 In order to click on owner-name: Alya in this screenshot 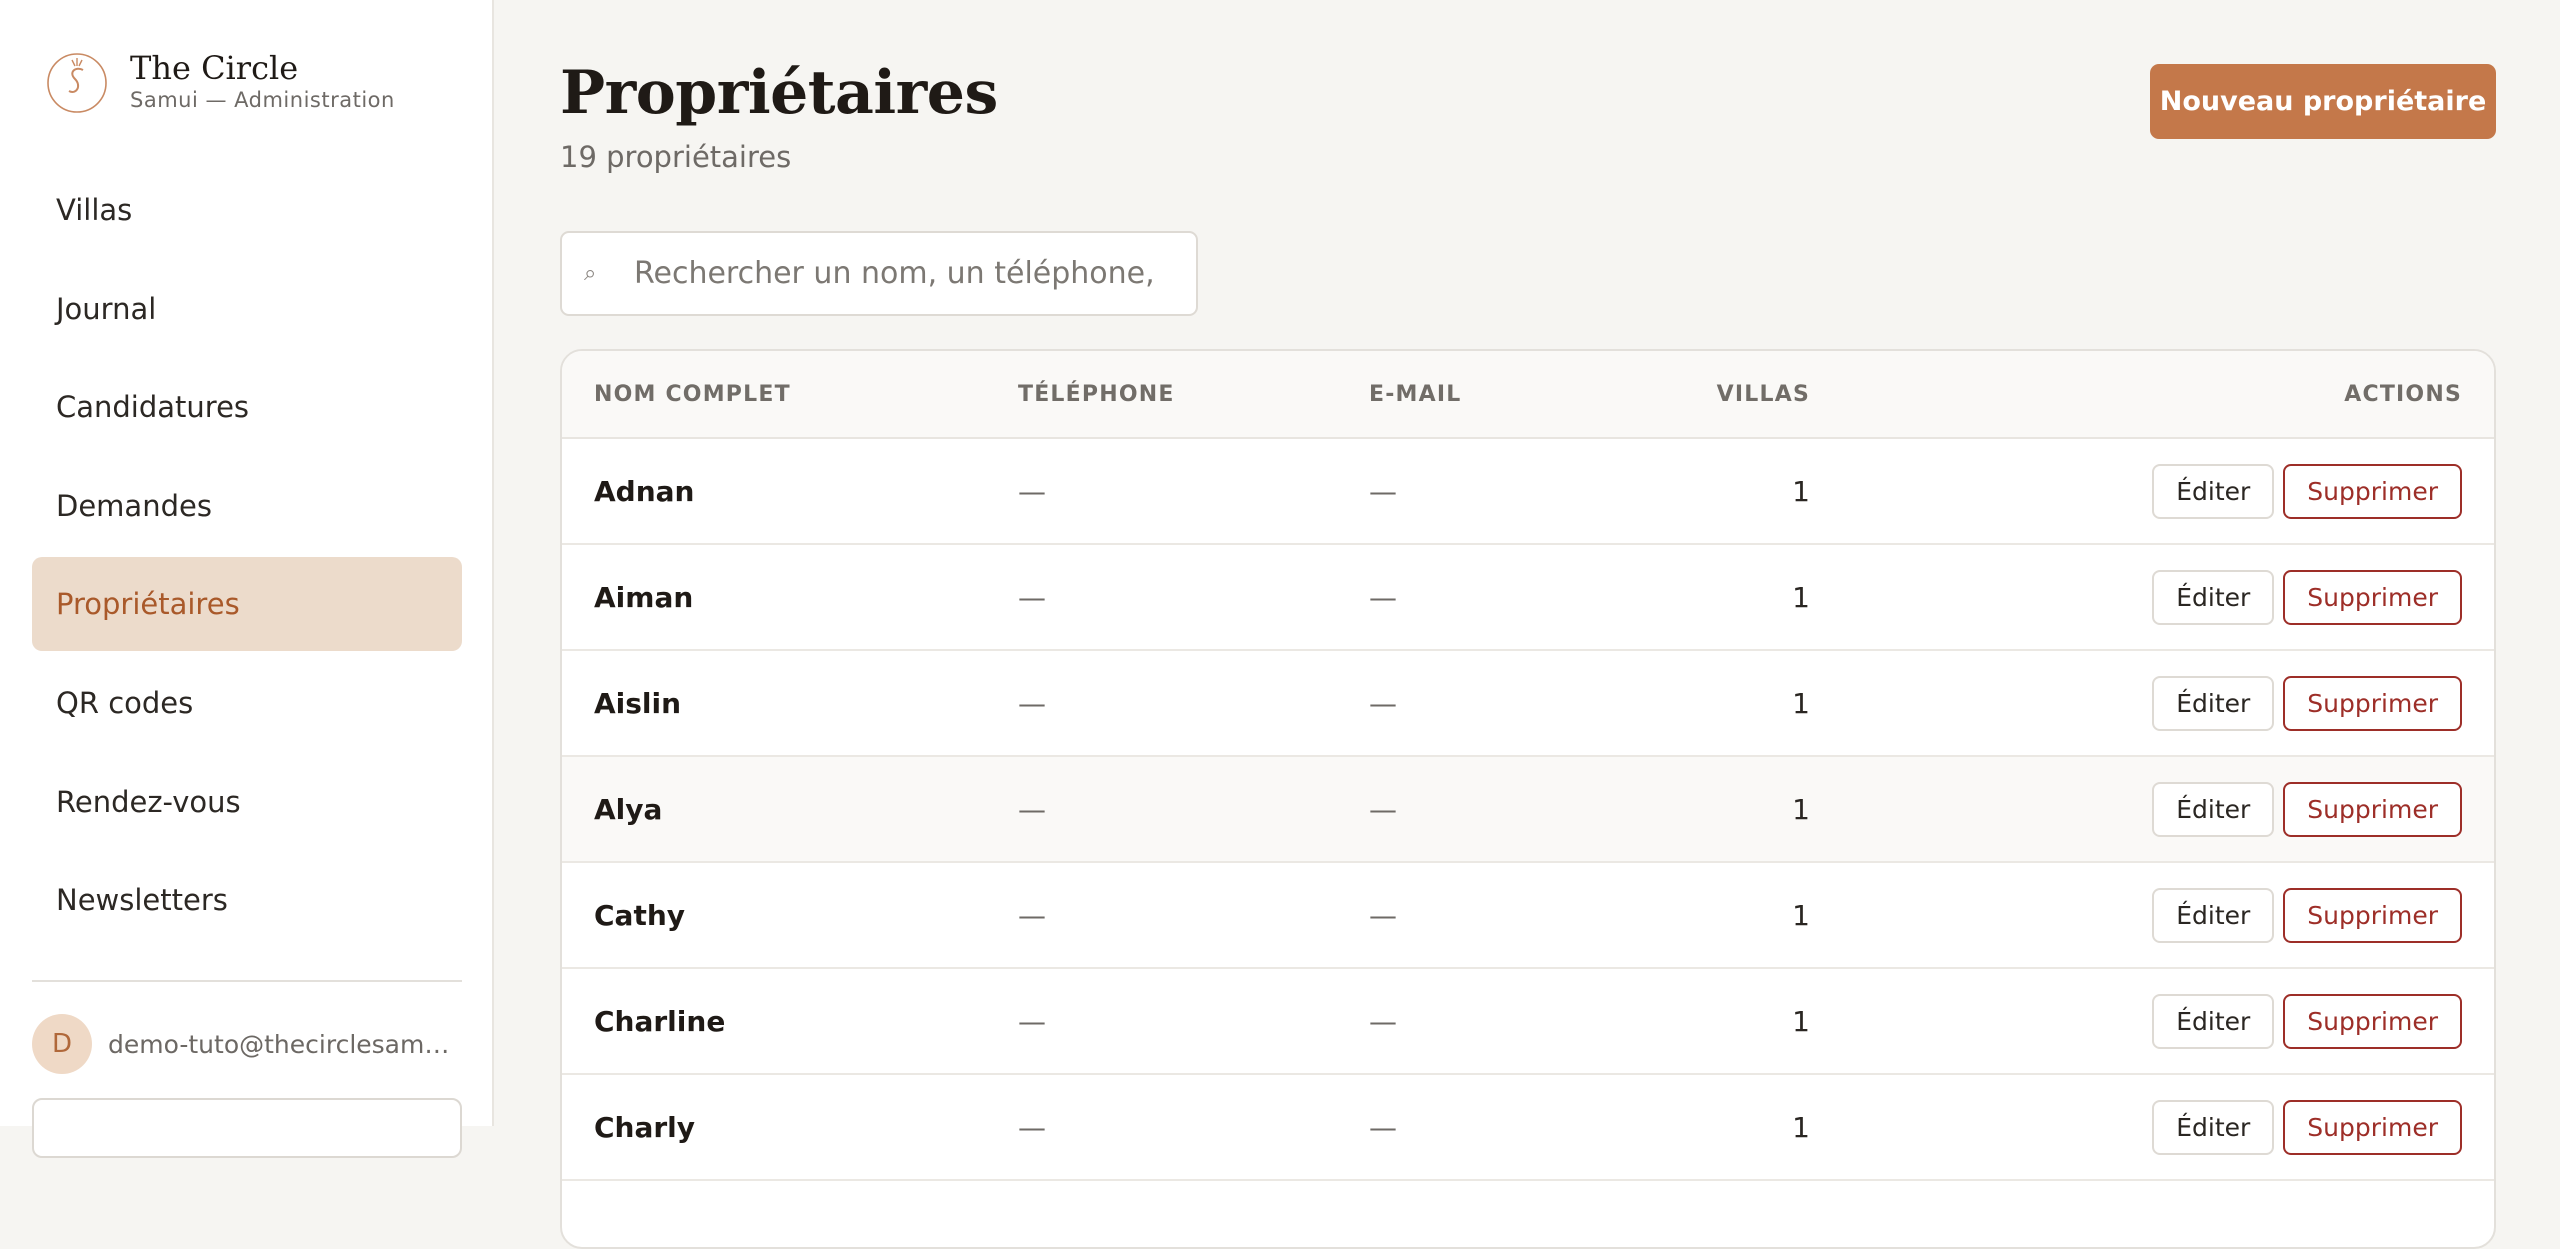, I will do `click(628, 809)`.